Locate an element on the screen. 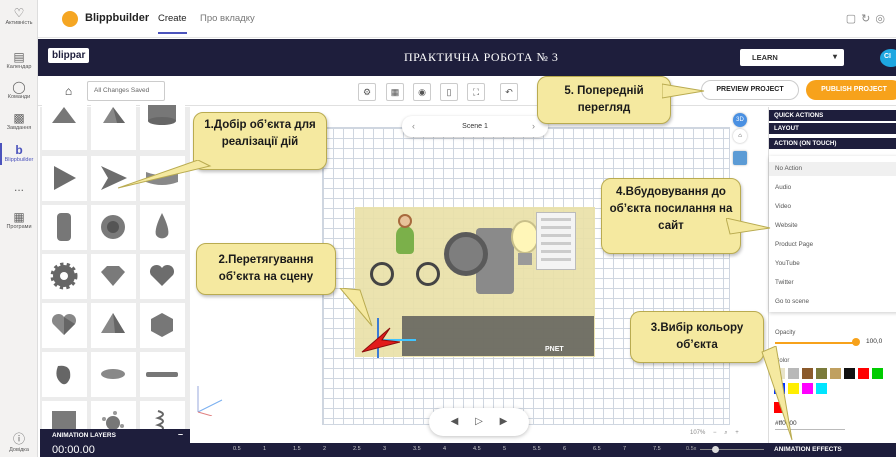 The width and height of the screenshot is (896, 457). refresh-icon: ↻ is located at coordinates (868, 19).